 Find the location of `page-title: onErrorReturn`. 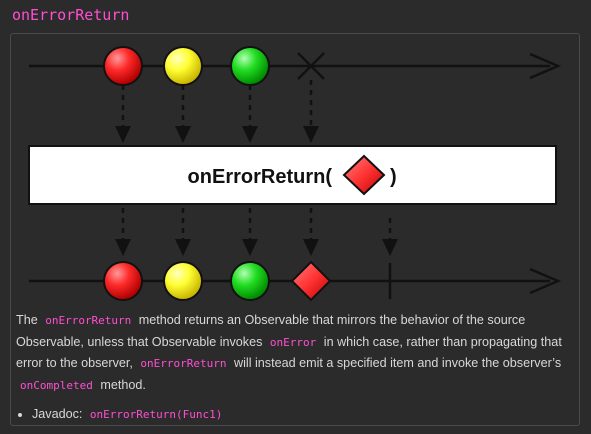

page-title: onErrorReturn is located at coordinates (71, 15).